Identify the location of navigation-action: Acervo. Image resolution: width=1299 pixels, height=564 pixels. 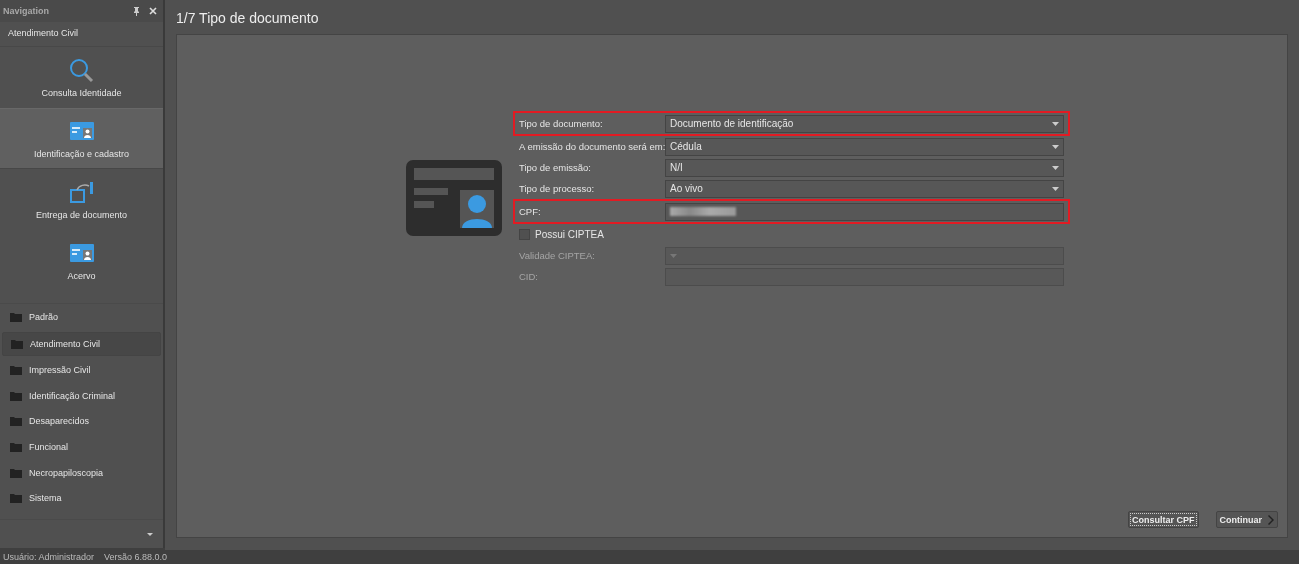
(81, 260).